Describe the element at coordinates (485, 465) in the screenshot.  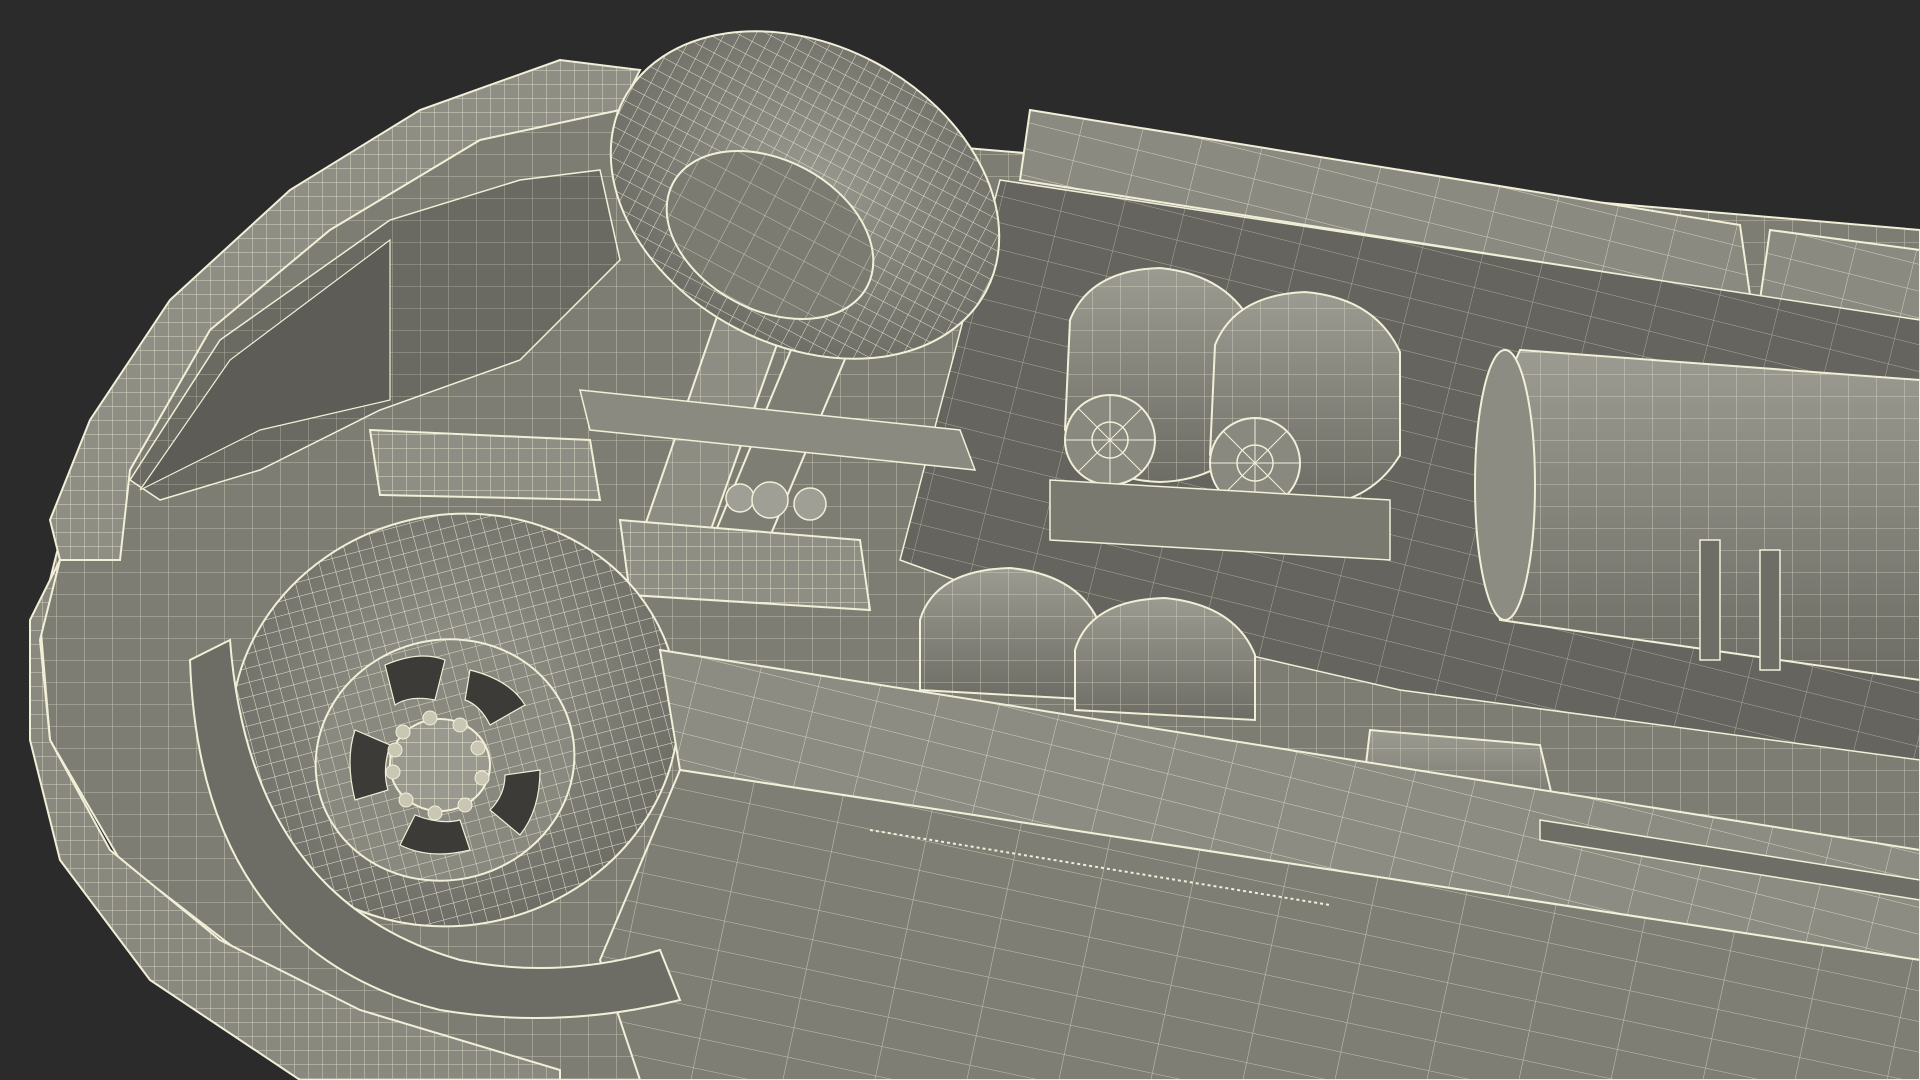
I see `battery-pack-left` at that location.